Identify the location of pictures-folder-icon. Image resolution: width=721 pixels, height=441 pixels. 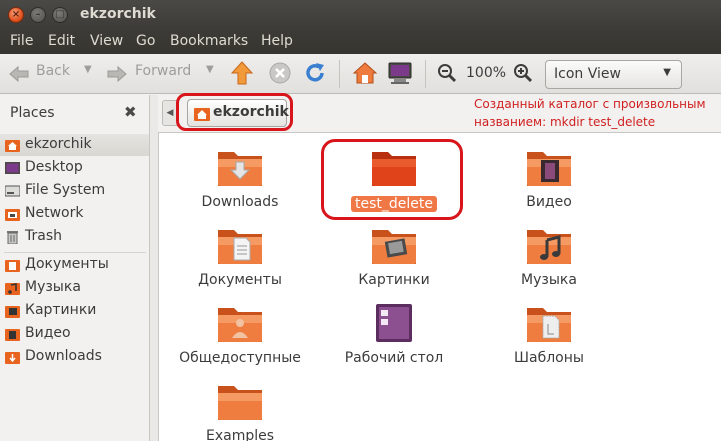
(394, 247).